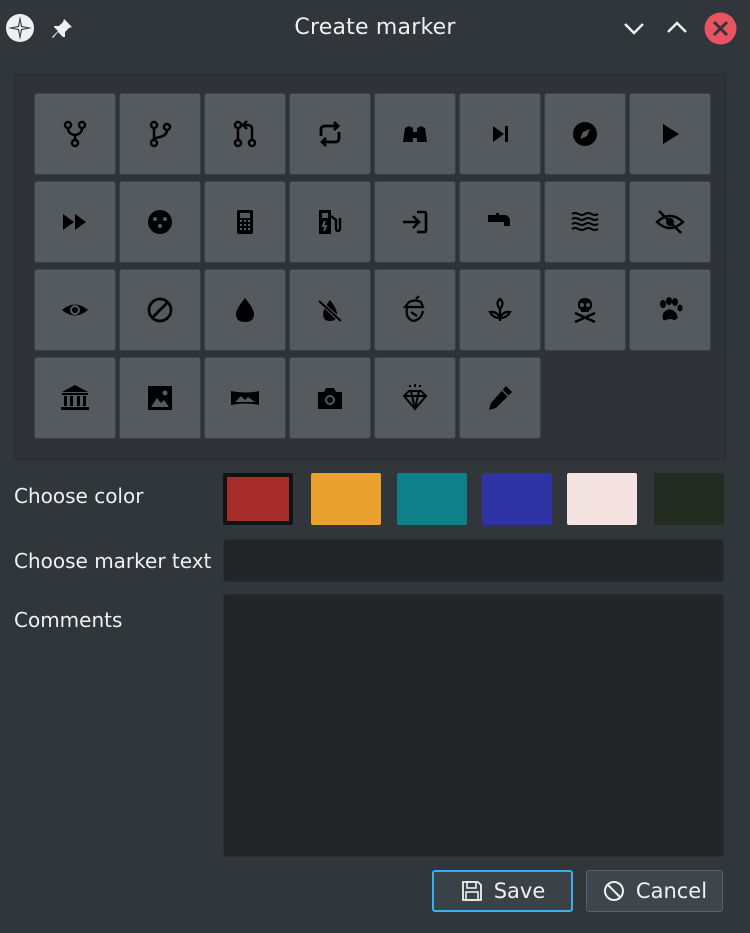  What do you see at coordinates (634, 28) in the screenshot?
I see `chevron-down-icon` at bounding box center [634, 28].